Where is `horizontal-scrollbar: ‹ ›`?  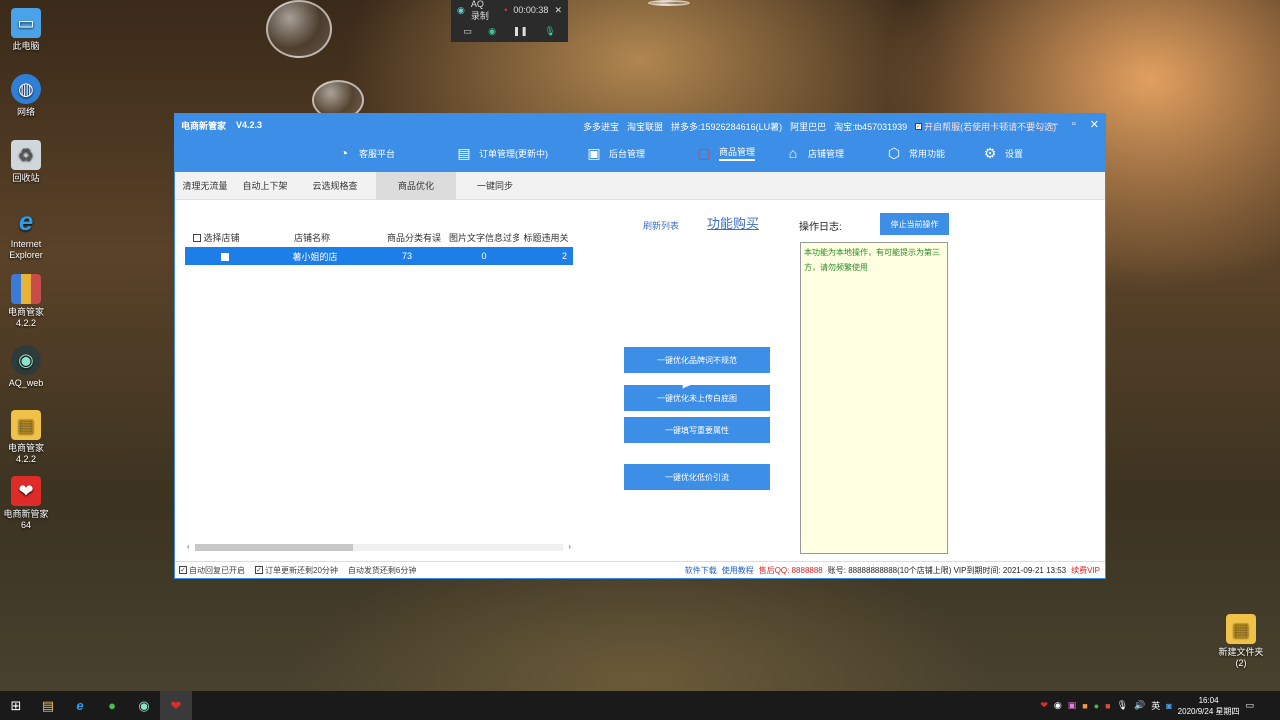 horizontal-scrollbar: ‹ › is located at coordinates (379, 547).